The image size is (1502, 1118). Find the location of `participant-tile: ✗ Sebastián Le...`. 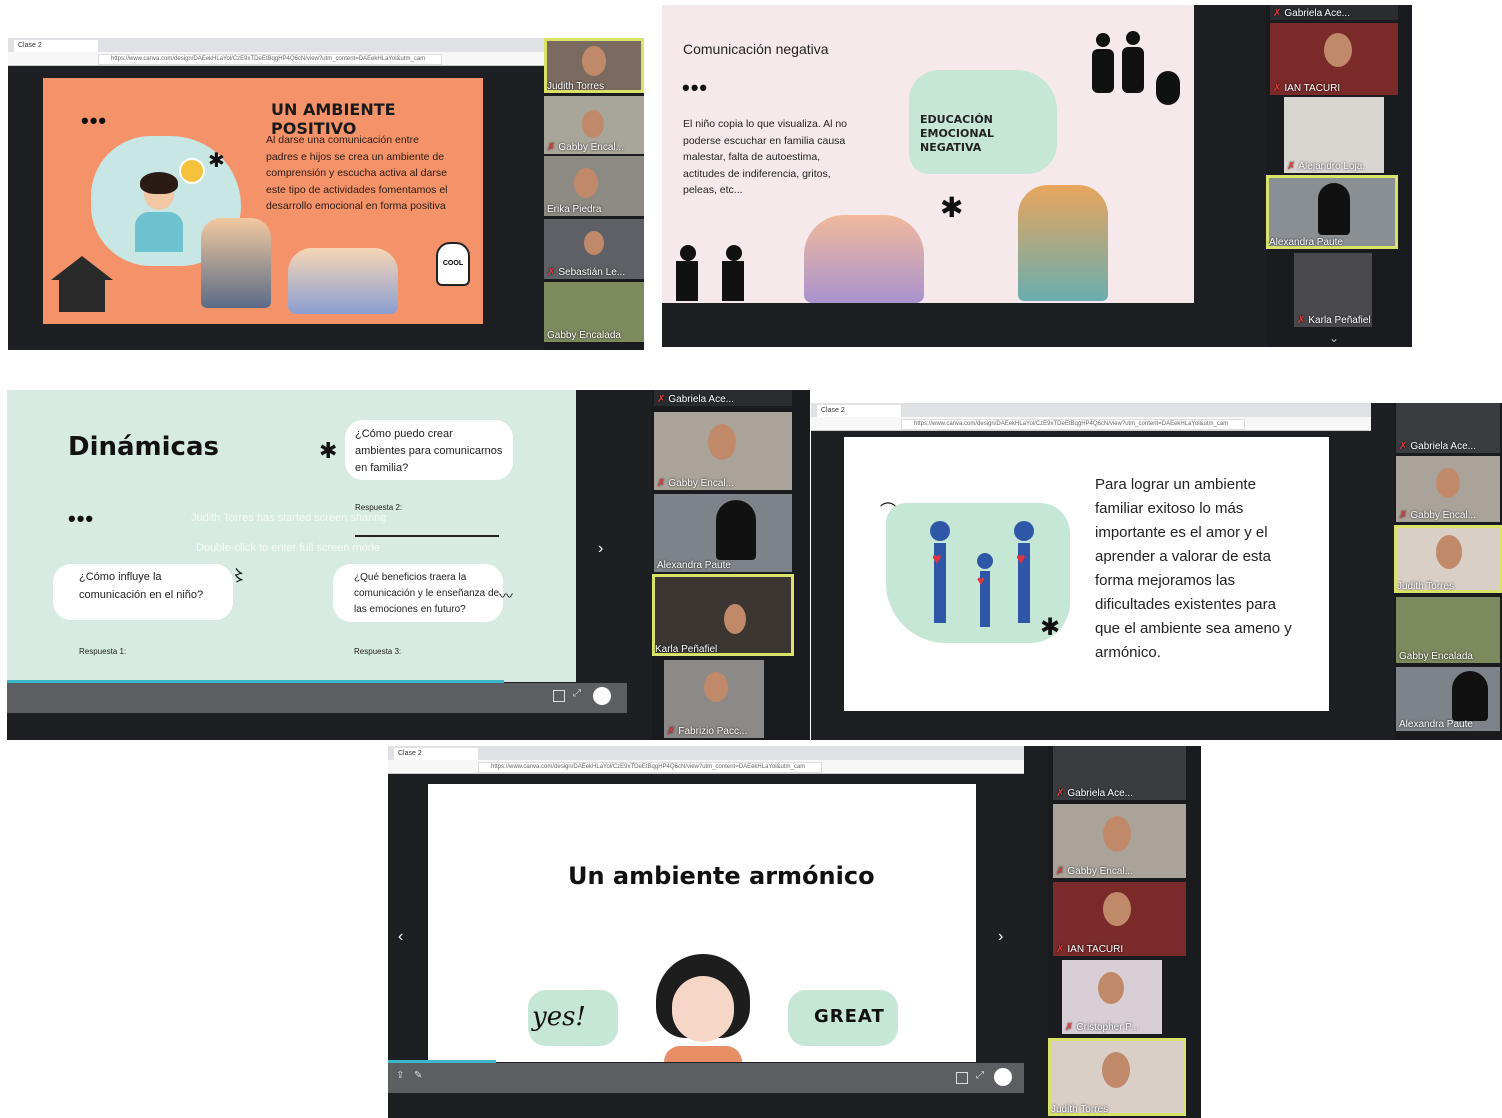

participant-tile: ✗ Sebastián Le... is located at coordinates (594, 249).